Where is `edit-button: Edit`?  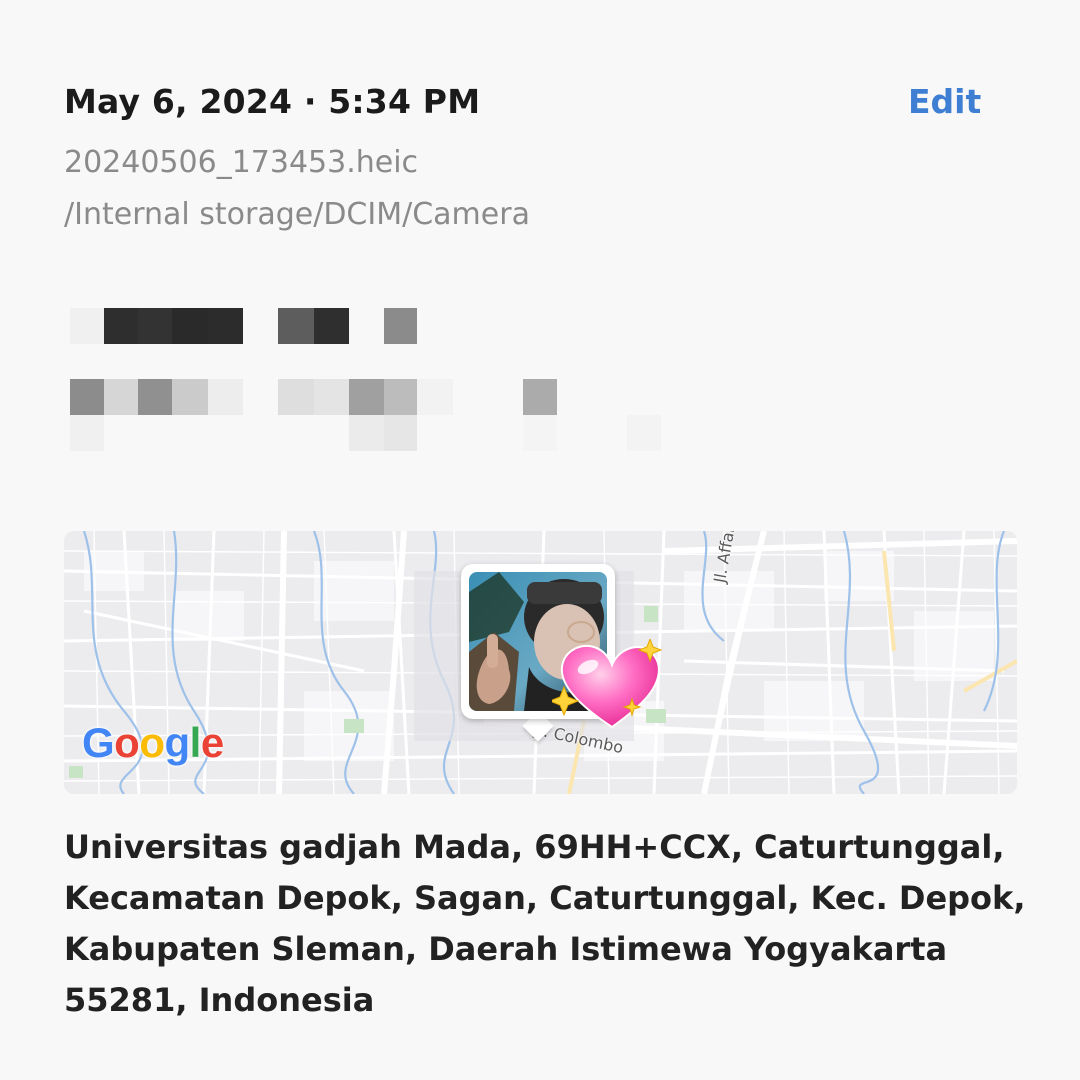 edit-button: Edit is located at coordinates (944, 101).